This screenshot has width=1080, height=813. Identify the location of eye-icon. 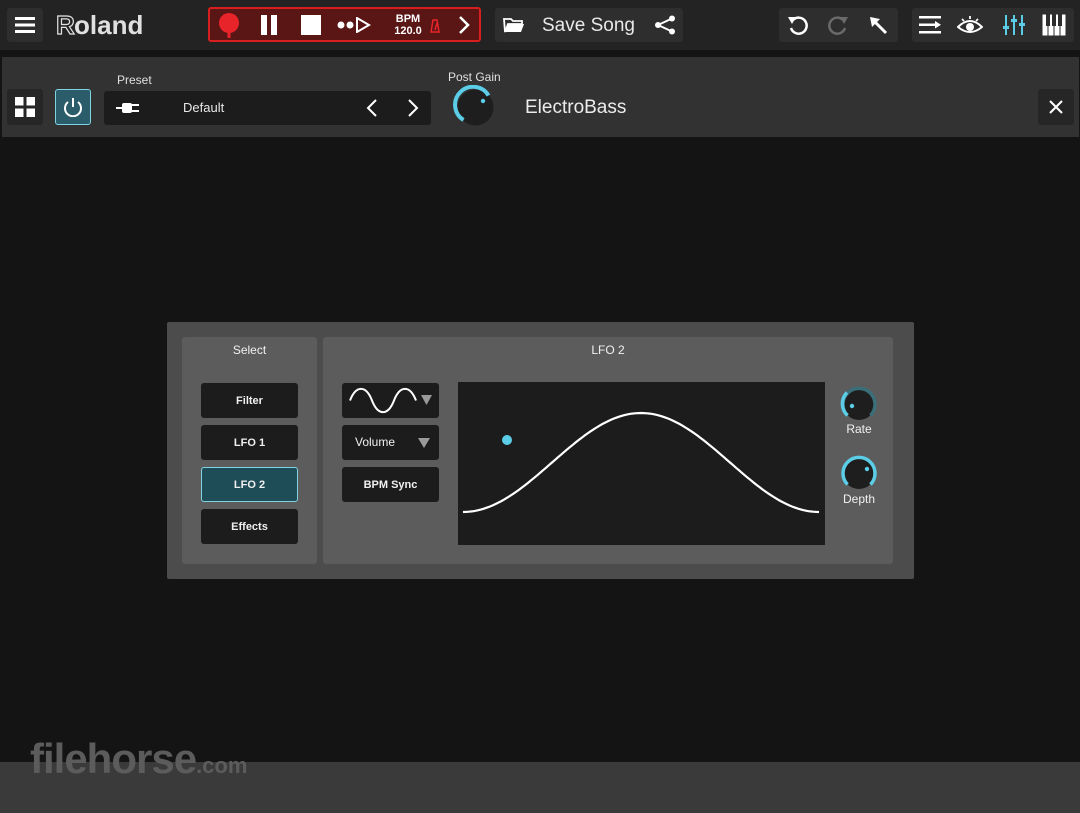
(970, 24).